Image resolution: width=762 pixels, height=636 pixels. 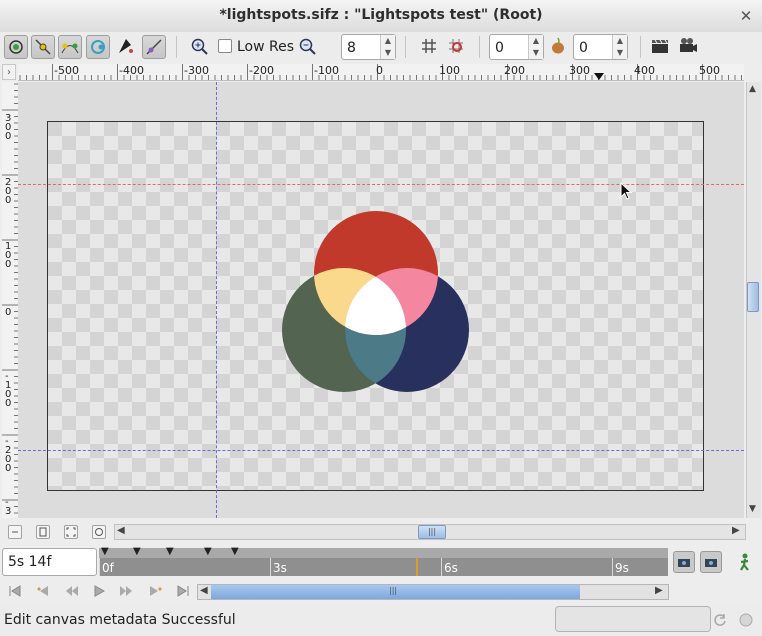 I want to click on zoom-stepper: 8 ▲ ▼, so click(x=368, y=47).